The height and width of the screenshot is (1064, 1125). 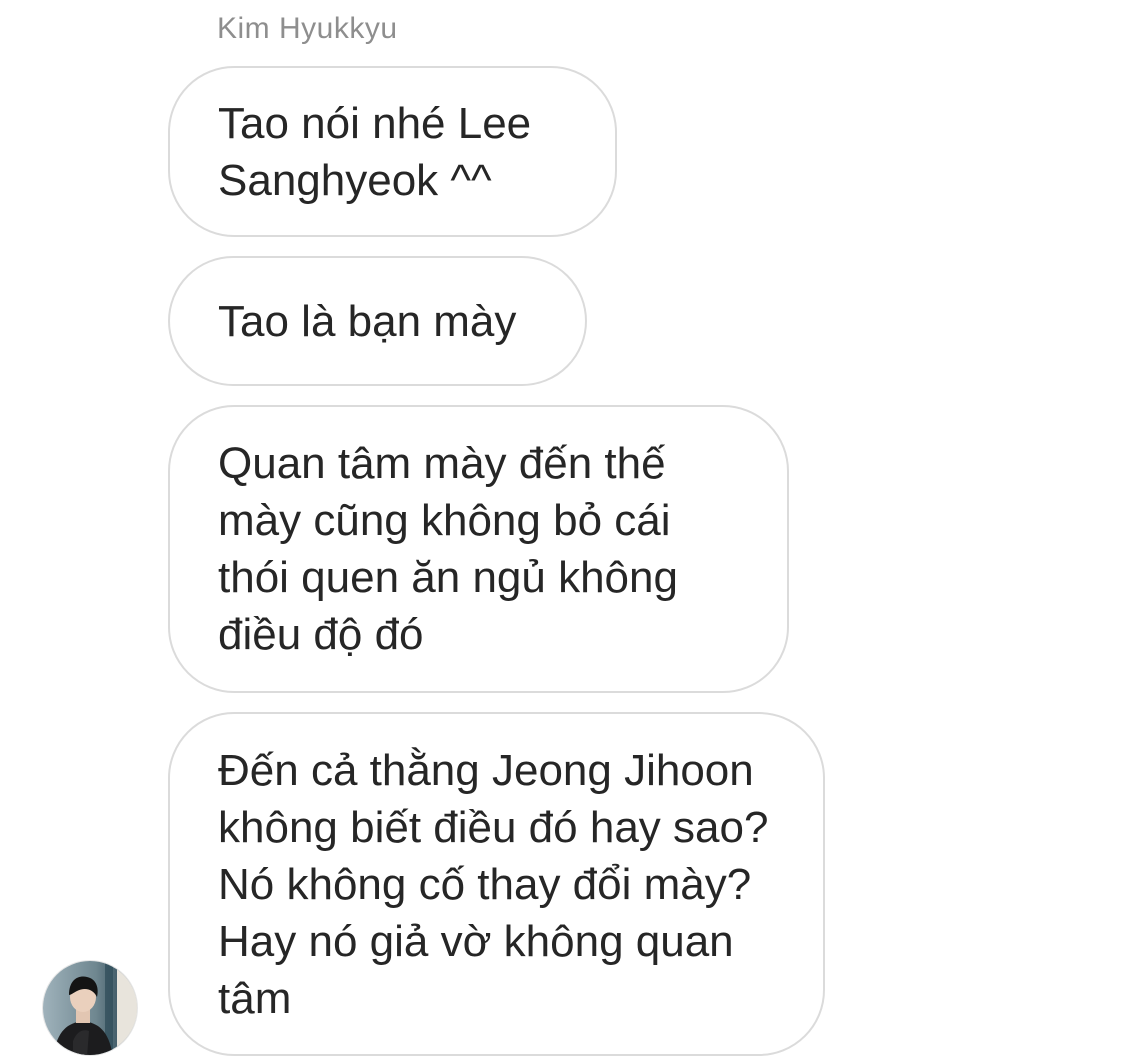 I want to click on message-bubble: Tao nói nhé Lee Sanghyeok ^^, so click(x=392, y=151).